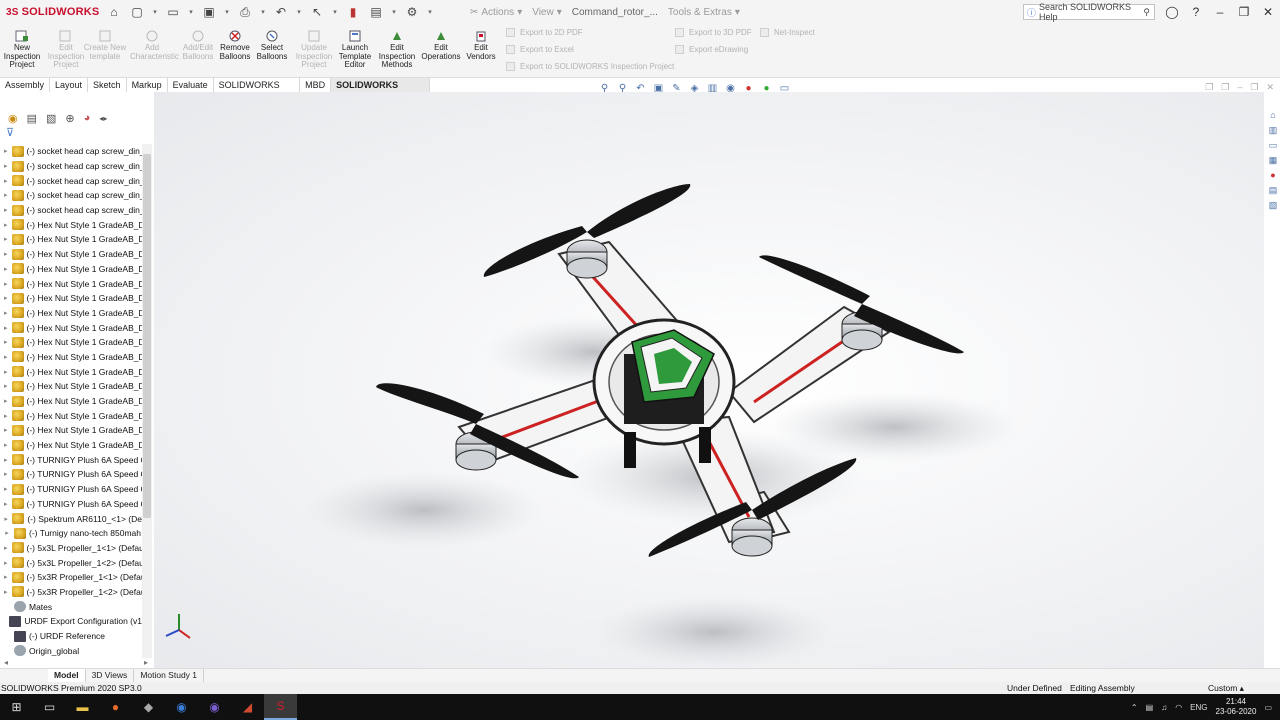 Image resolution: width=1280 pixels, height=720 pixels. What do you see at coordinates (1150, 707) in the screenshot?
I see `network-icon: ▤` at bounding box center [1150, 707].